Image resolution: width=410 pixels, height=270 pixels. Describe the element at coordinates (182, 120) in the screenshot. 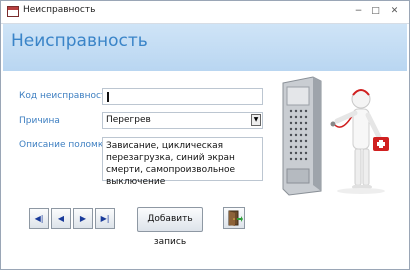

I see `reason-select: Перегрев ▼` at that location.